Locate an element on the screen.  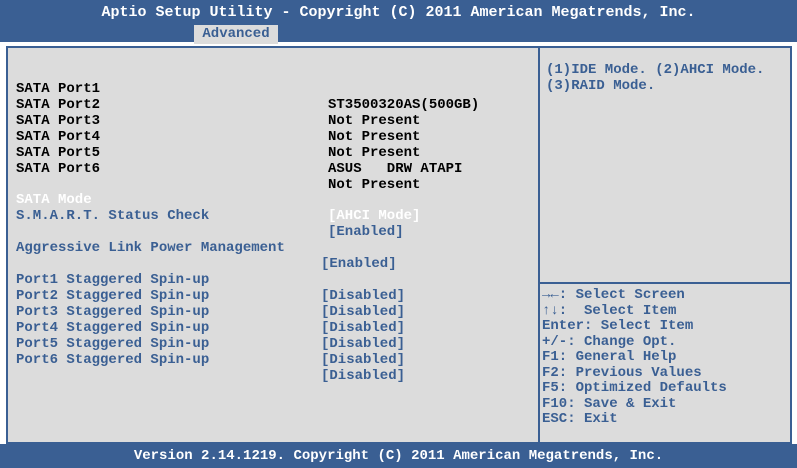
port2-spinup-value: [Disabled] is located at coordinates (363, 312).